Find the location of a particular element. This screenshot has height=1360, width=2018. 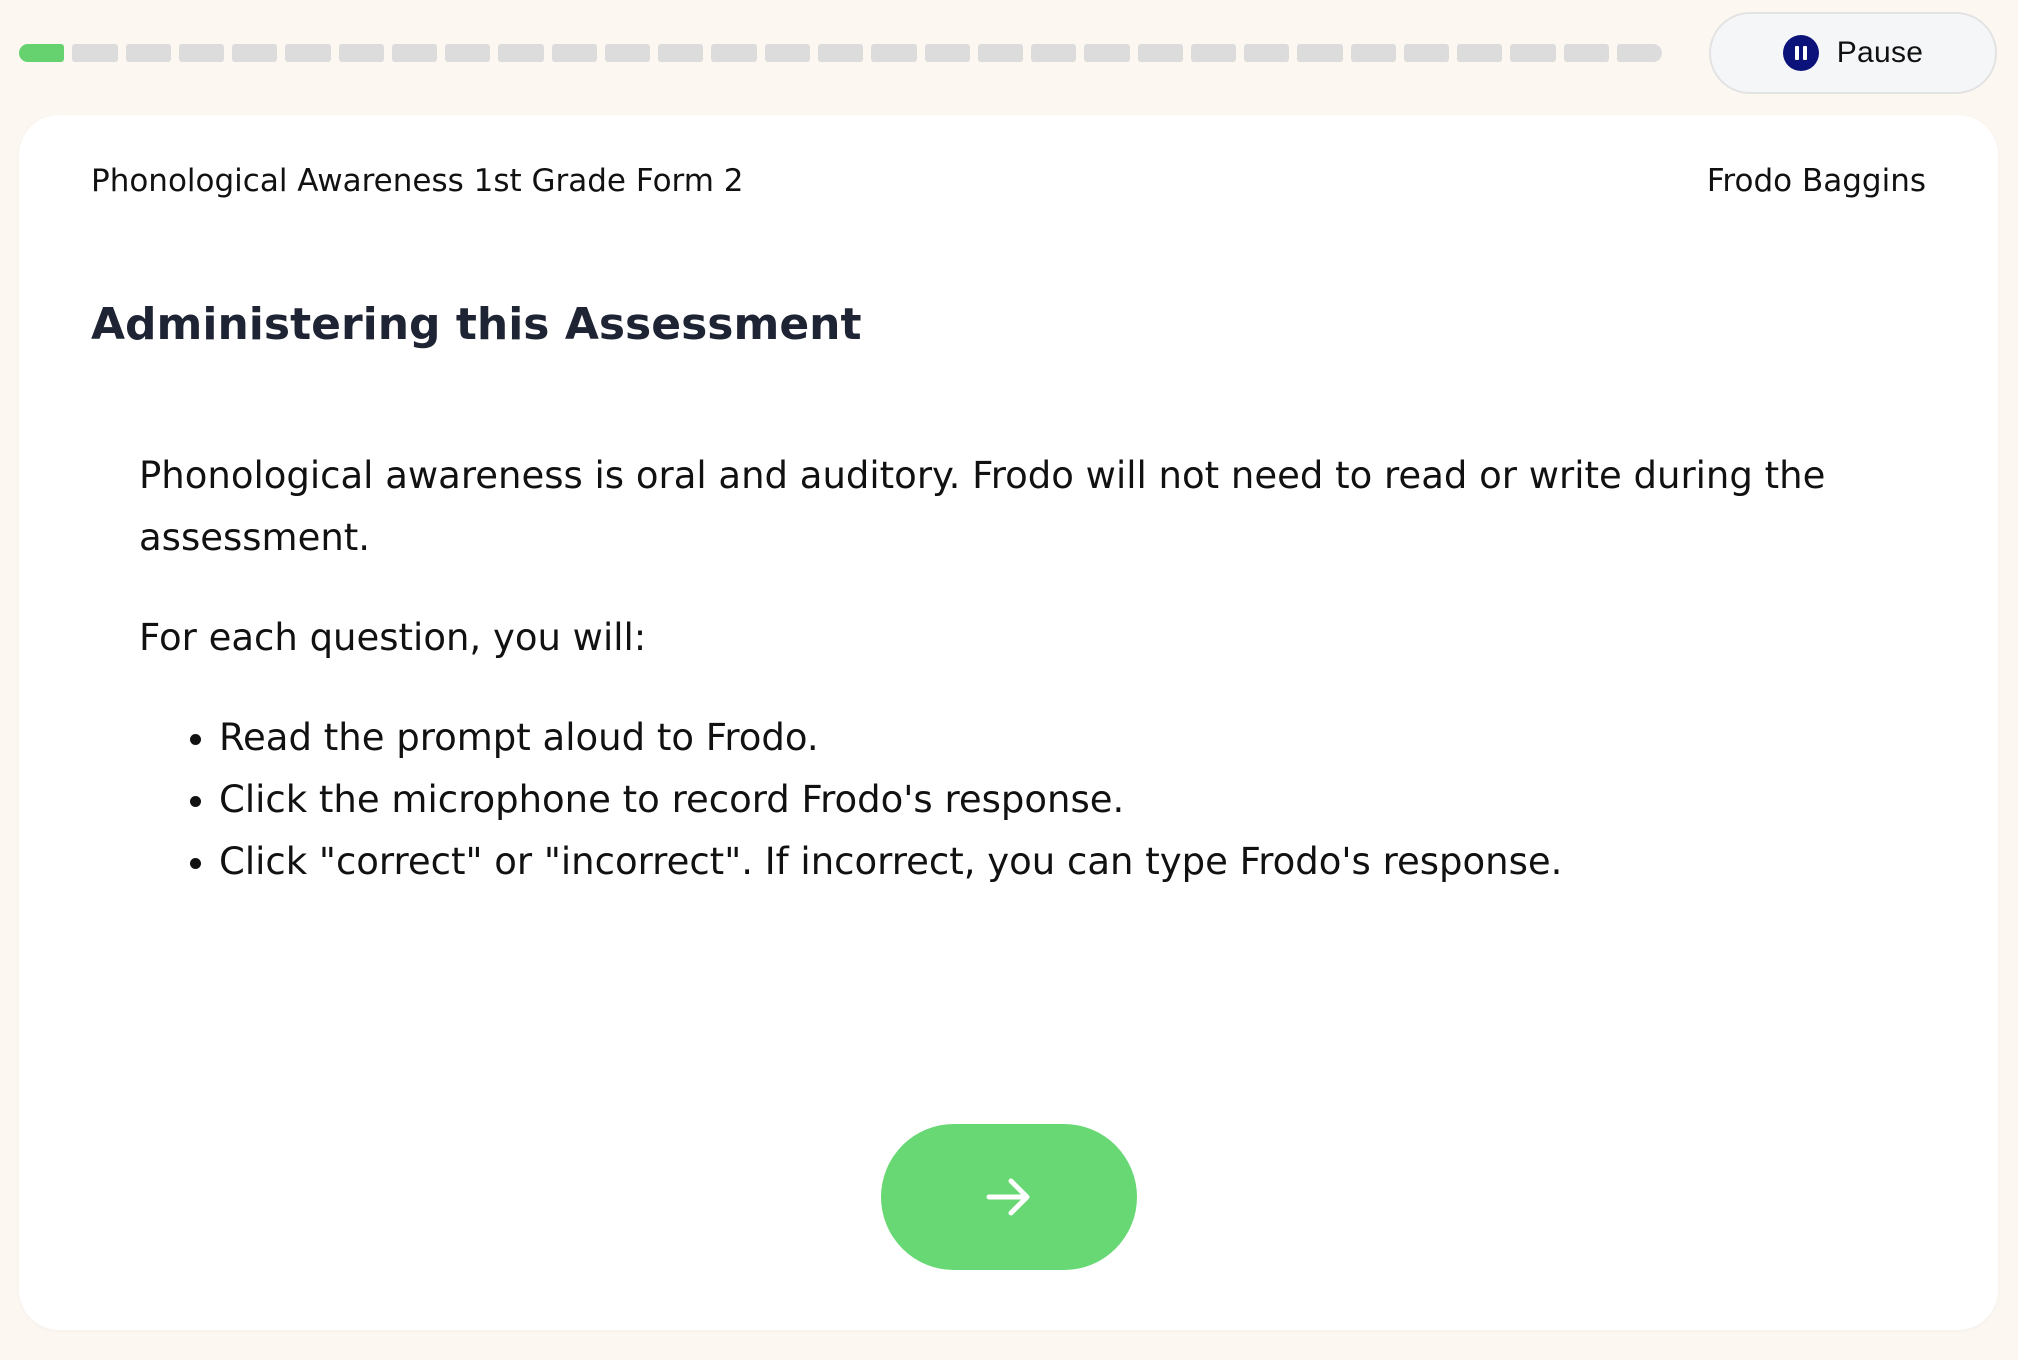

arrow-right-icon is located at coordinates (1008, 1197).